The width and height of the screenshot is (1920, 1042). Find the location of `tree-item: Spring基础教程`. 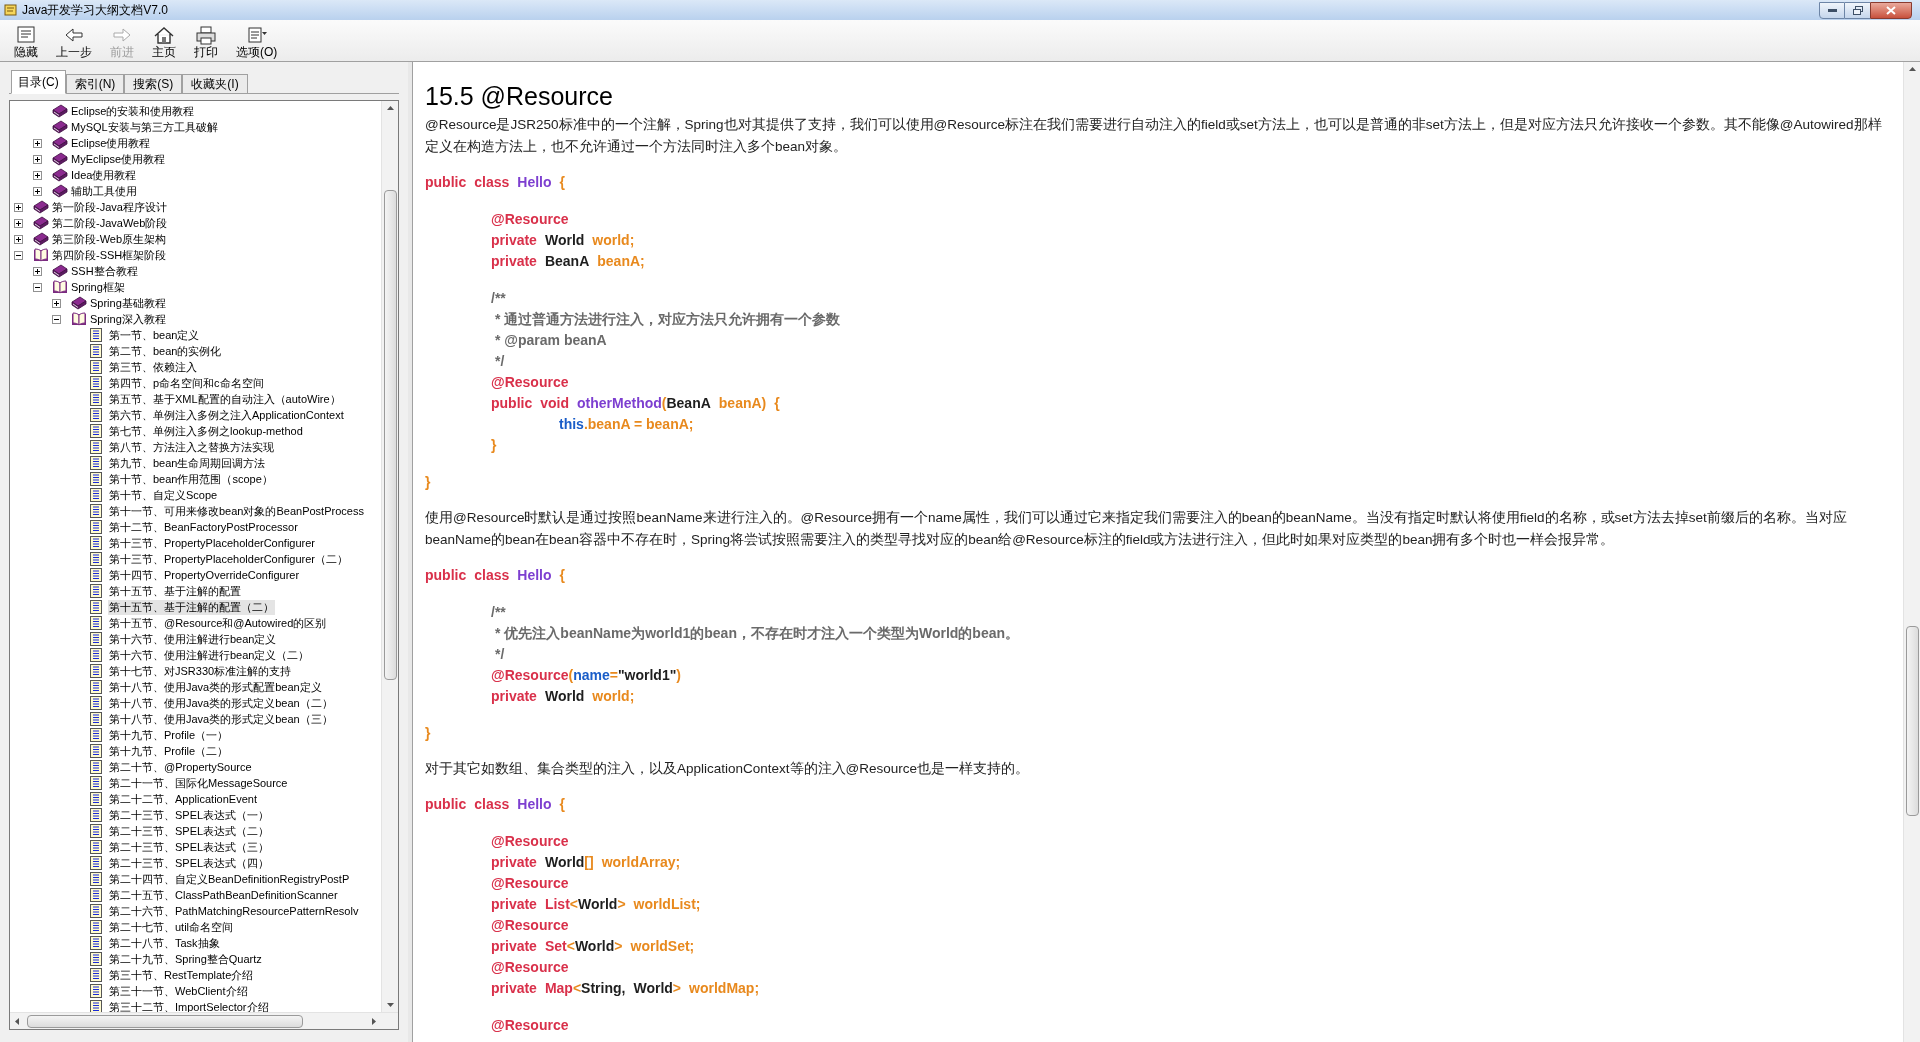

tree-item: Spring基础教程 is located at coordinates (128, 303).